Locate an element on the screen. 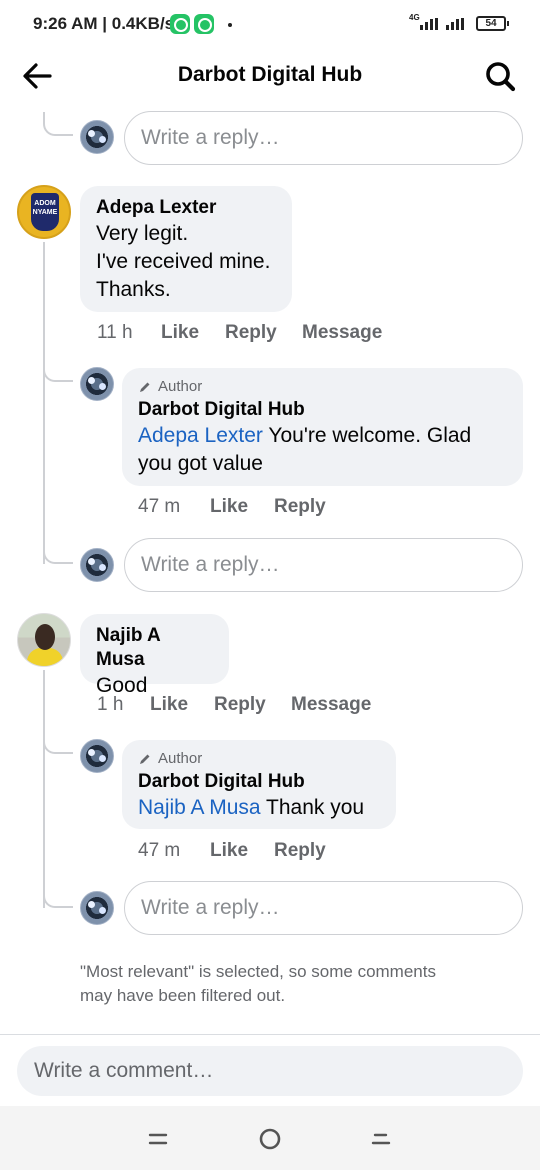  battery-level: 54 is located at coordinates (491, 23).